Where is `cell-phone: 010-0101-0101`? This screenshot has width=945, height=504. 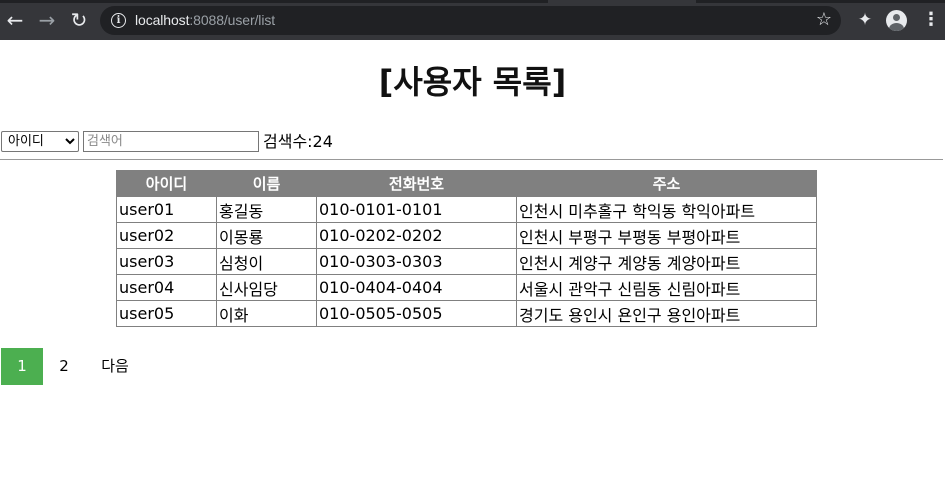
cell-phone: 010-0101-0101 is located at coordinates (416, 209).